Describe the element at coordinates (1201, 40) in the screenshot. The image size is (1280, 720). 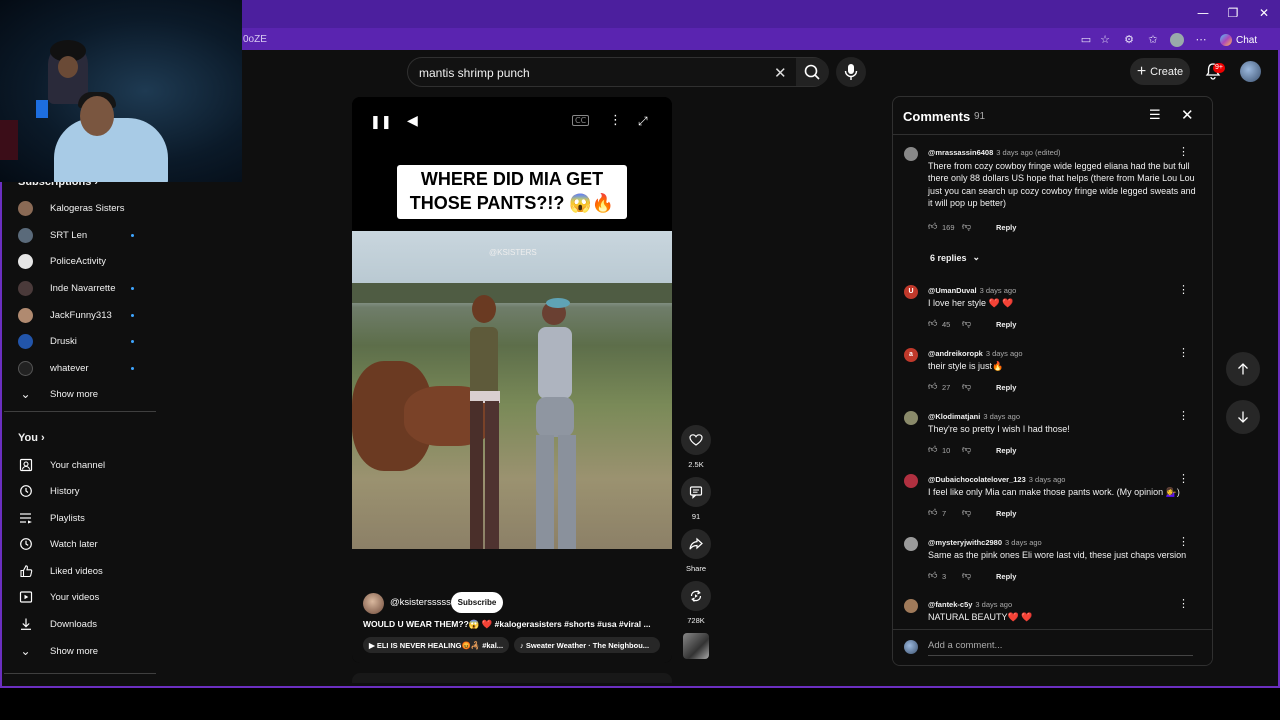
I see `more-icon: ⋯` at that location.